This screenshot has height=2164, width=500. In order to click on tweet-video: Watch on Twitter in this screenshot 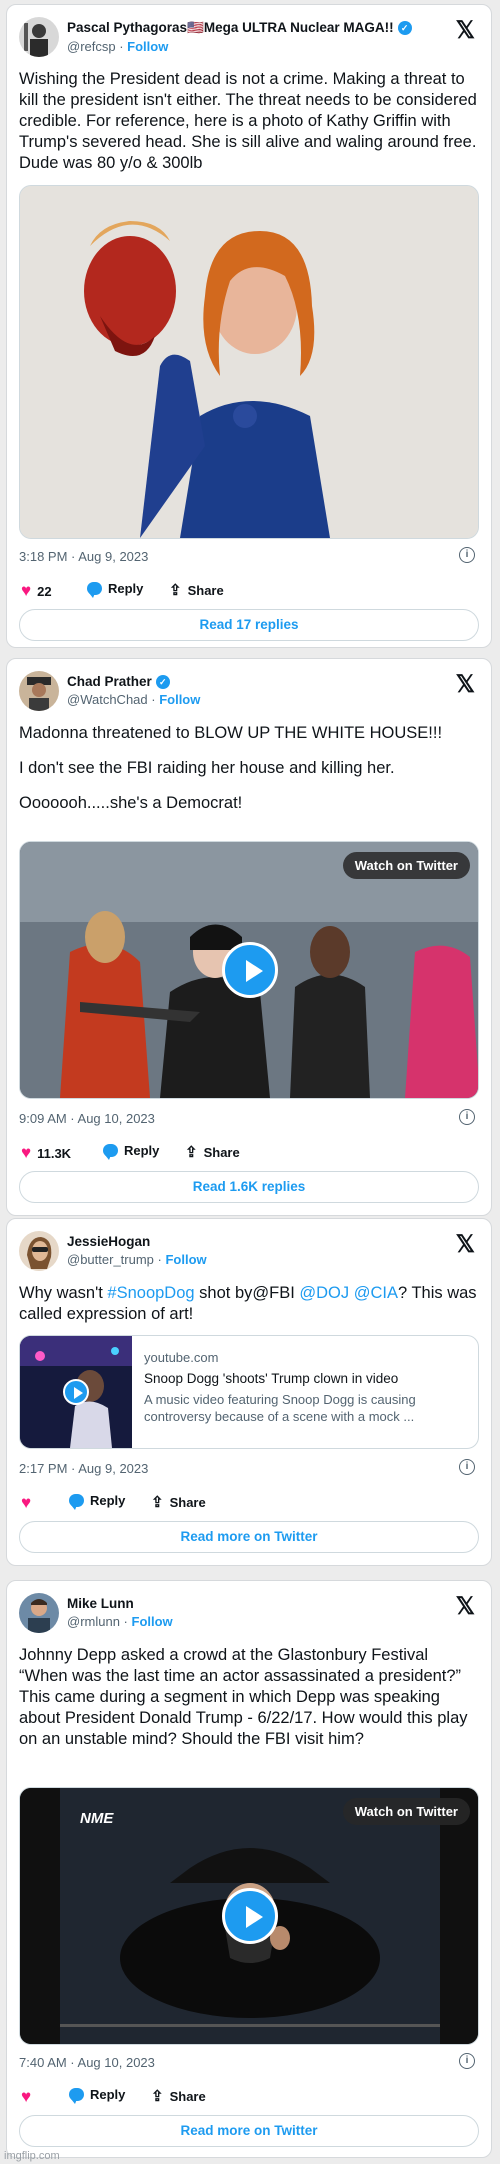, I will do `click(249, 970)`.